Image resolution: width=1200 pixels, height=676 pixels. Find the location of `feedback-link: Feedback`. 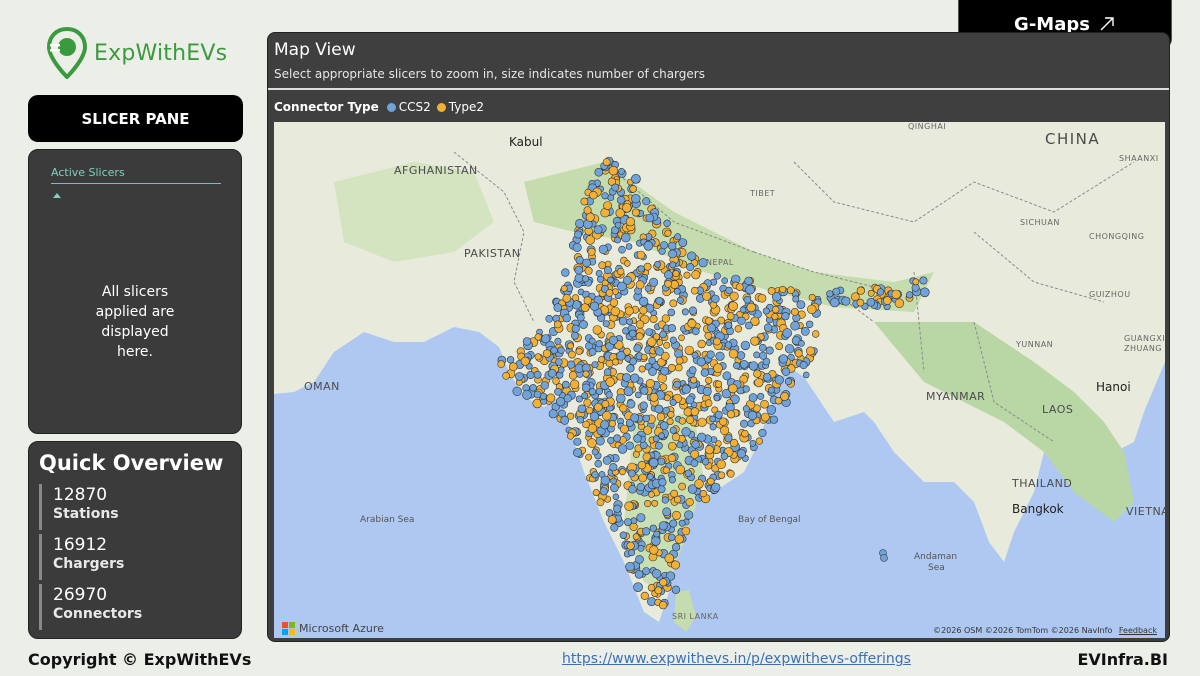

feedback-link: Feedback is located at coordinates (1138, 630).